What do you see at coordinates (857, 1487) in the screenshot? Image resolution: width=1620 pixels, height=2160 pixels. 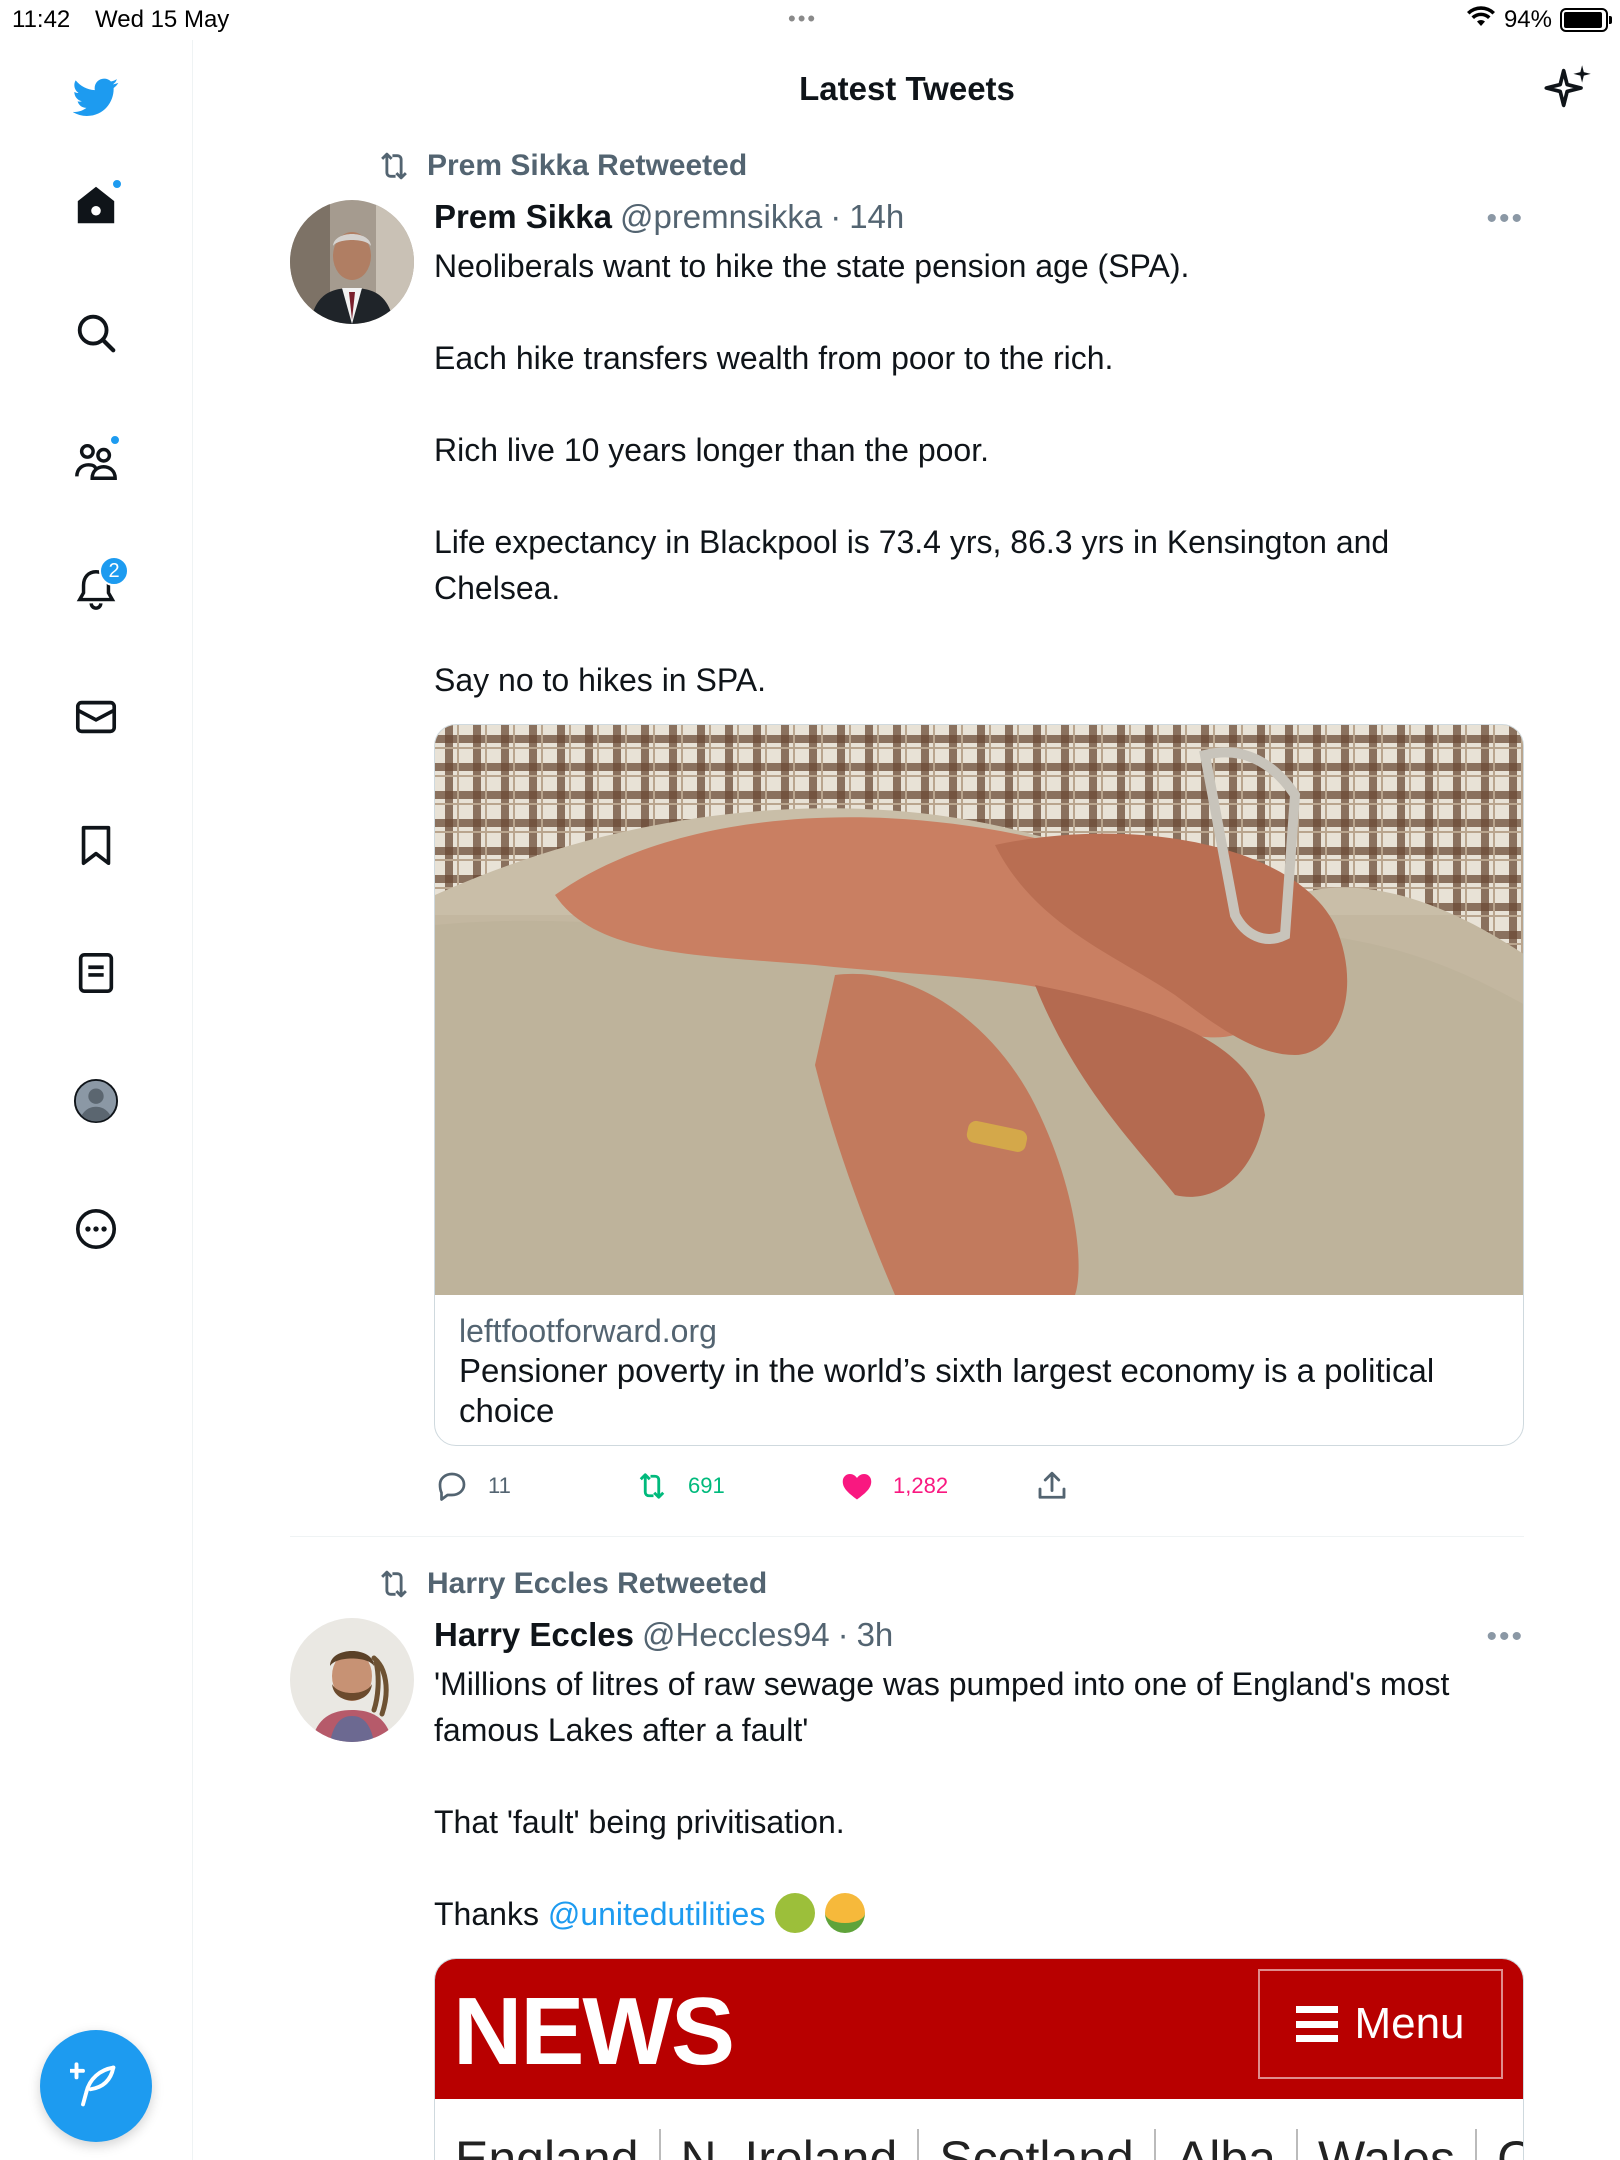 I see `heart-icon` at bounding box center [857, 1487].